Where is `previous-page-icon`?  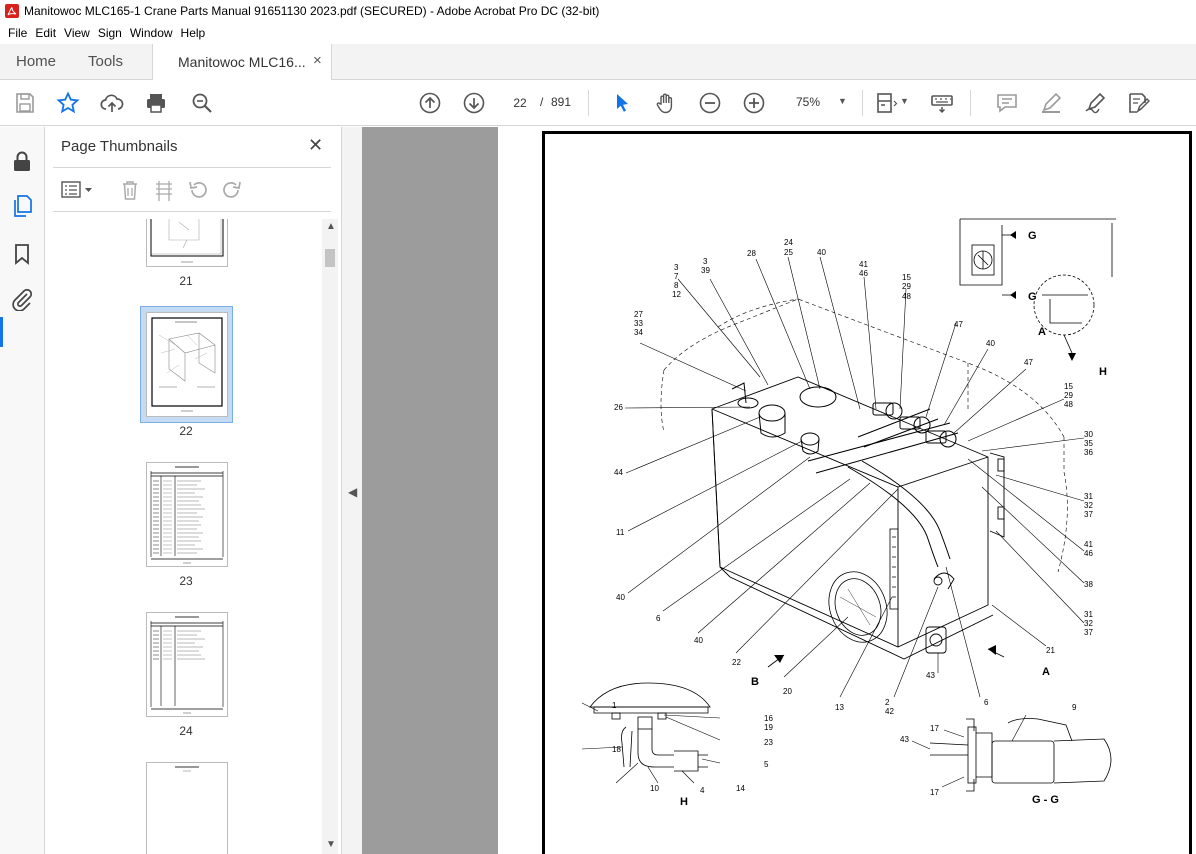
previous-page-icon is located at coordinates (430, 103).